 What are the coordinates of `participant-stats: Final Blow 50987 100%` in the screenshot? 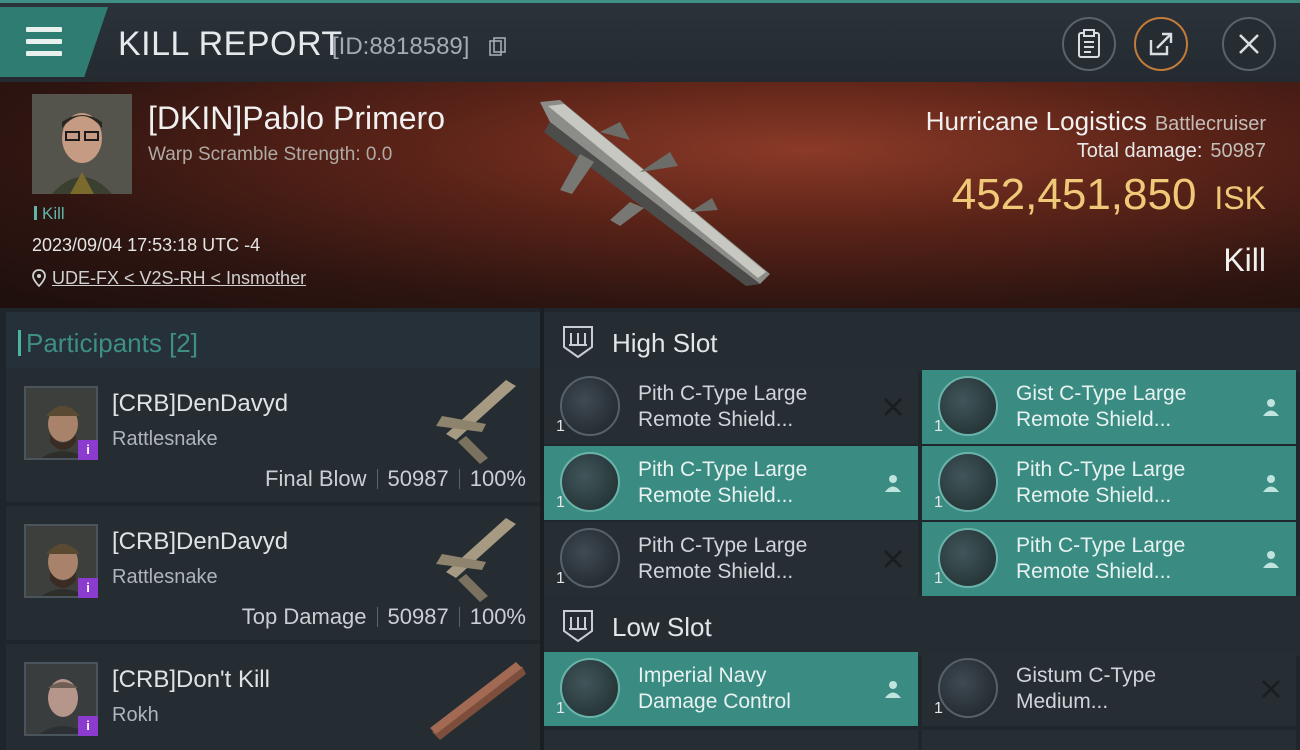 It's located at (395, 479).